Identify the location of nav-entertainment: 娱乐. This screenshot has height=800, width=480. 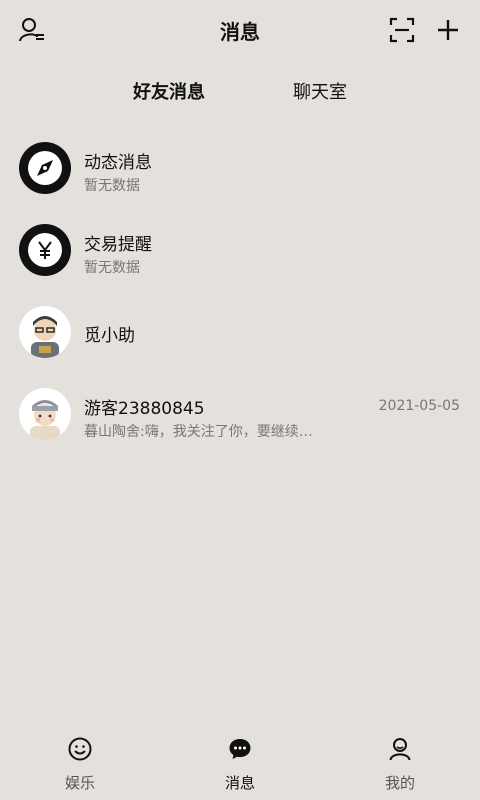
(80, 765).